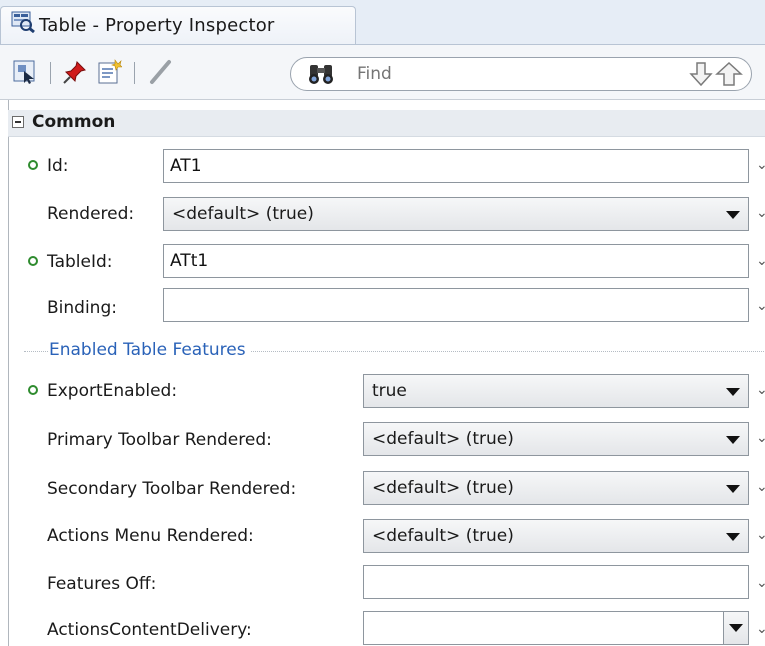 Image resolution: width=765 pixels, height=646 pixels. I want to click on tableid-label: TableId:, so click(80, 262).